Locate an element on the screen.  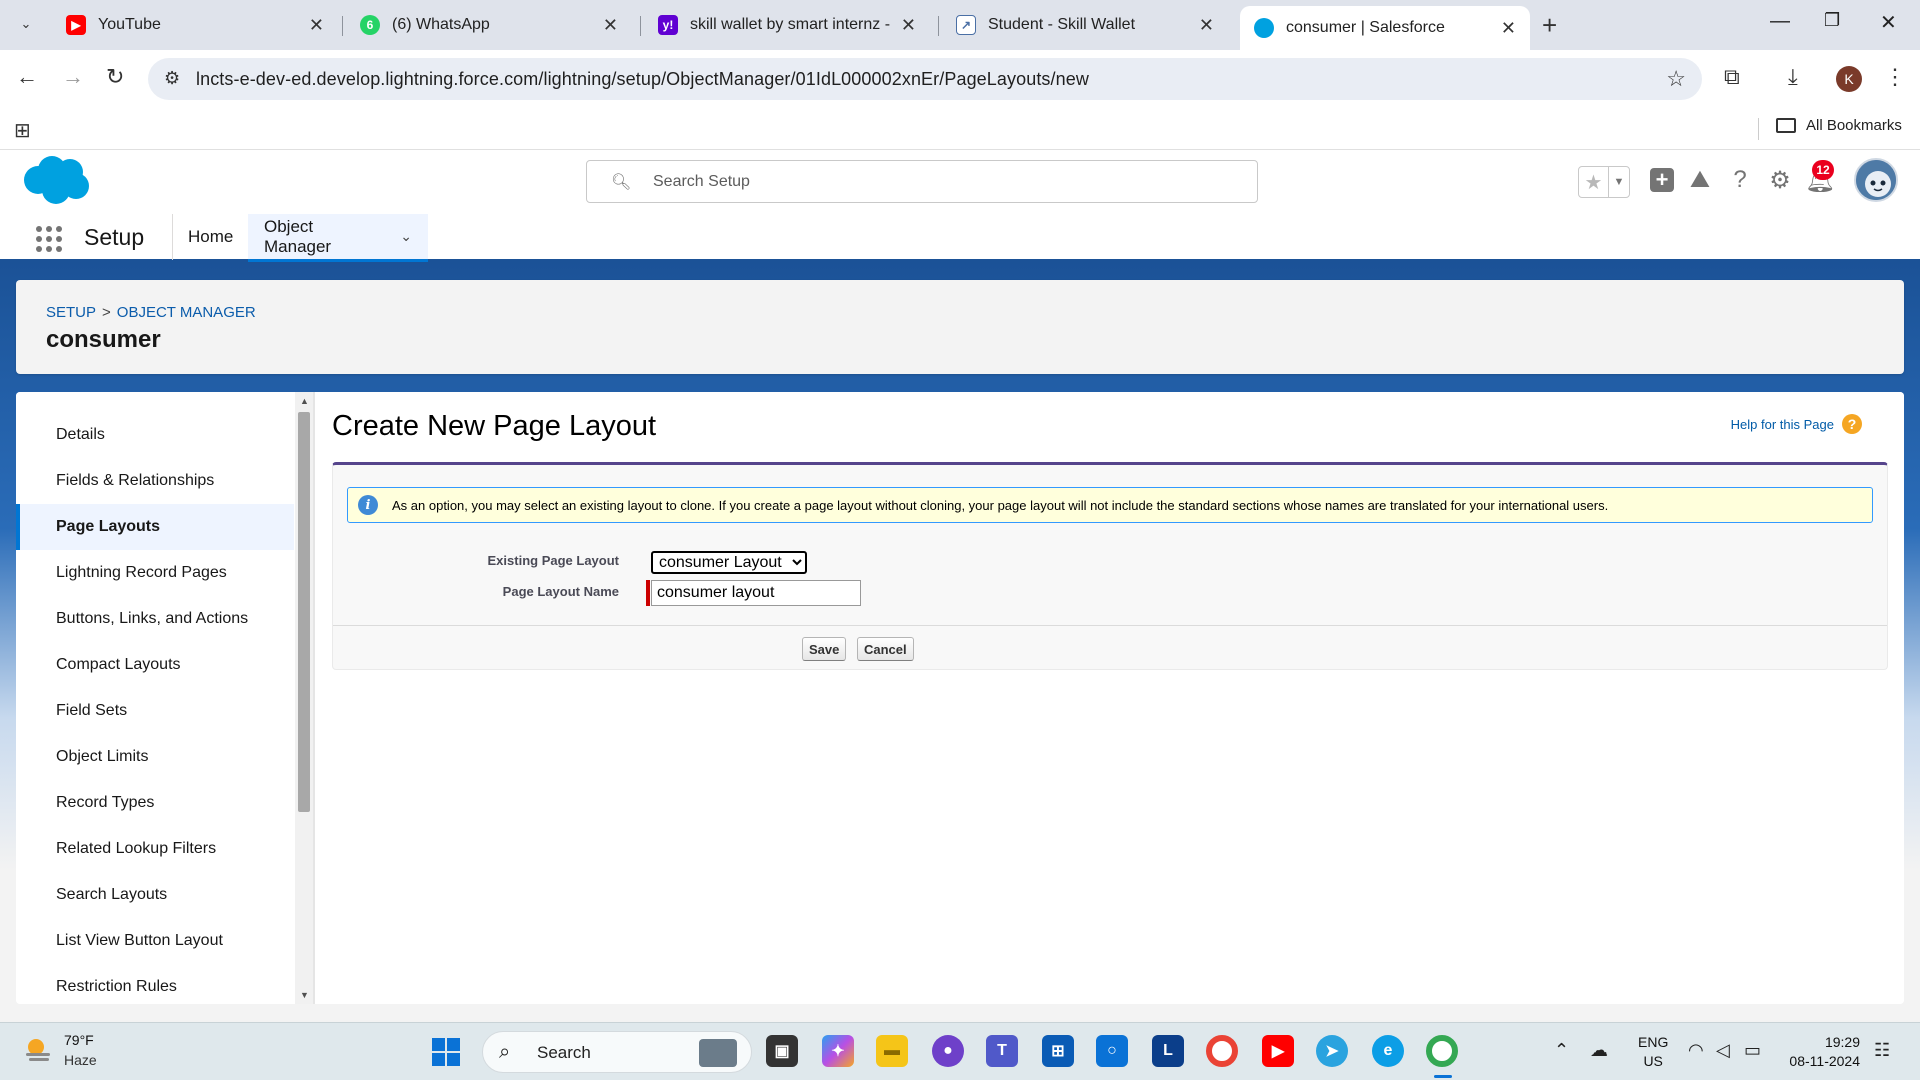
tab-title: Student - Skill Wallet is located at coordinates (1062, 24).